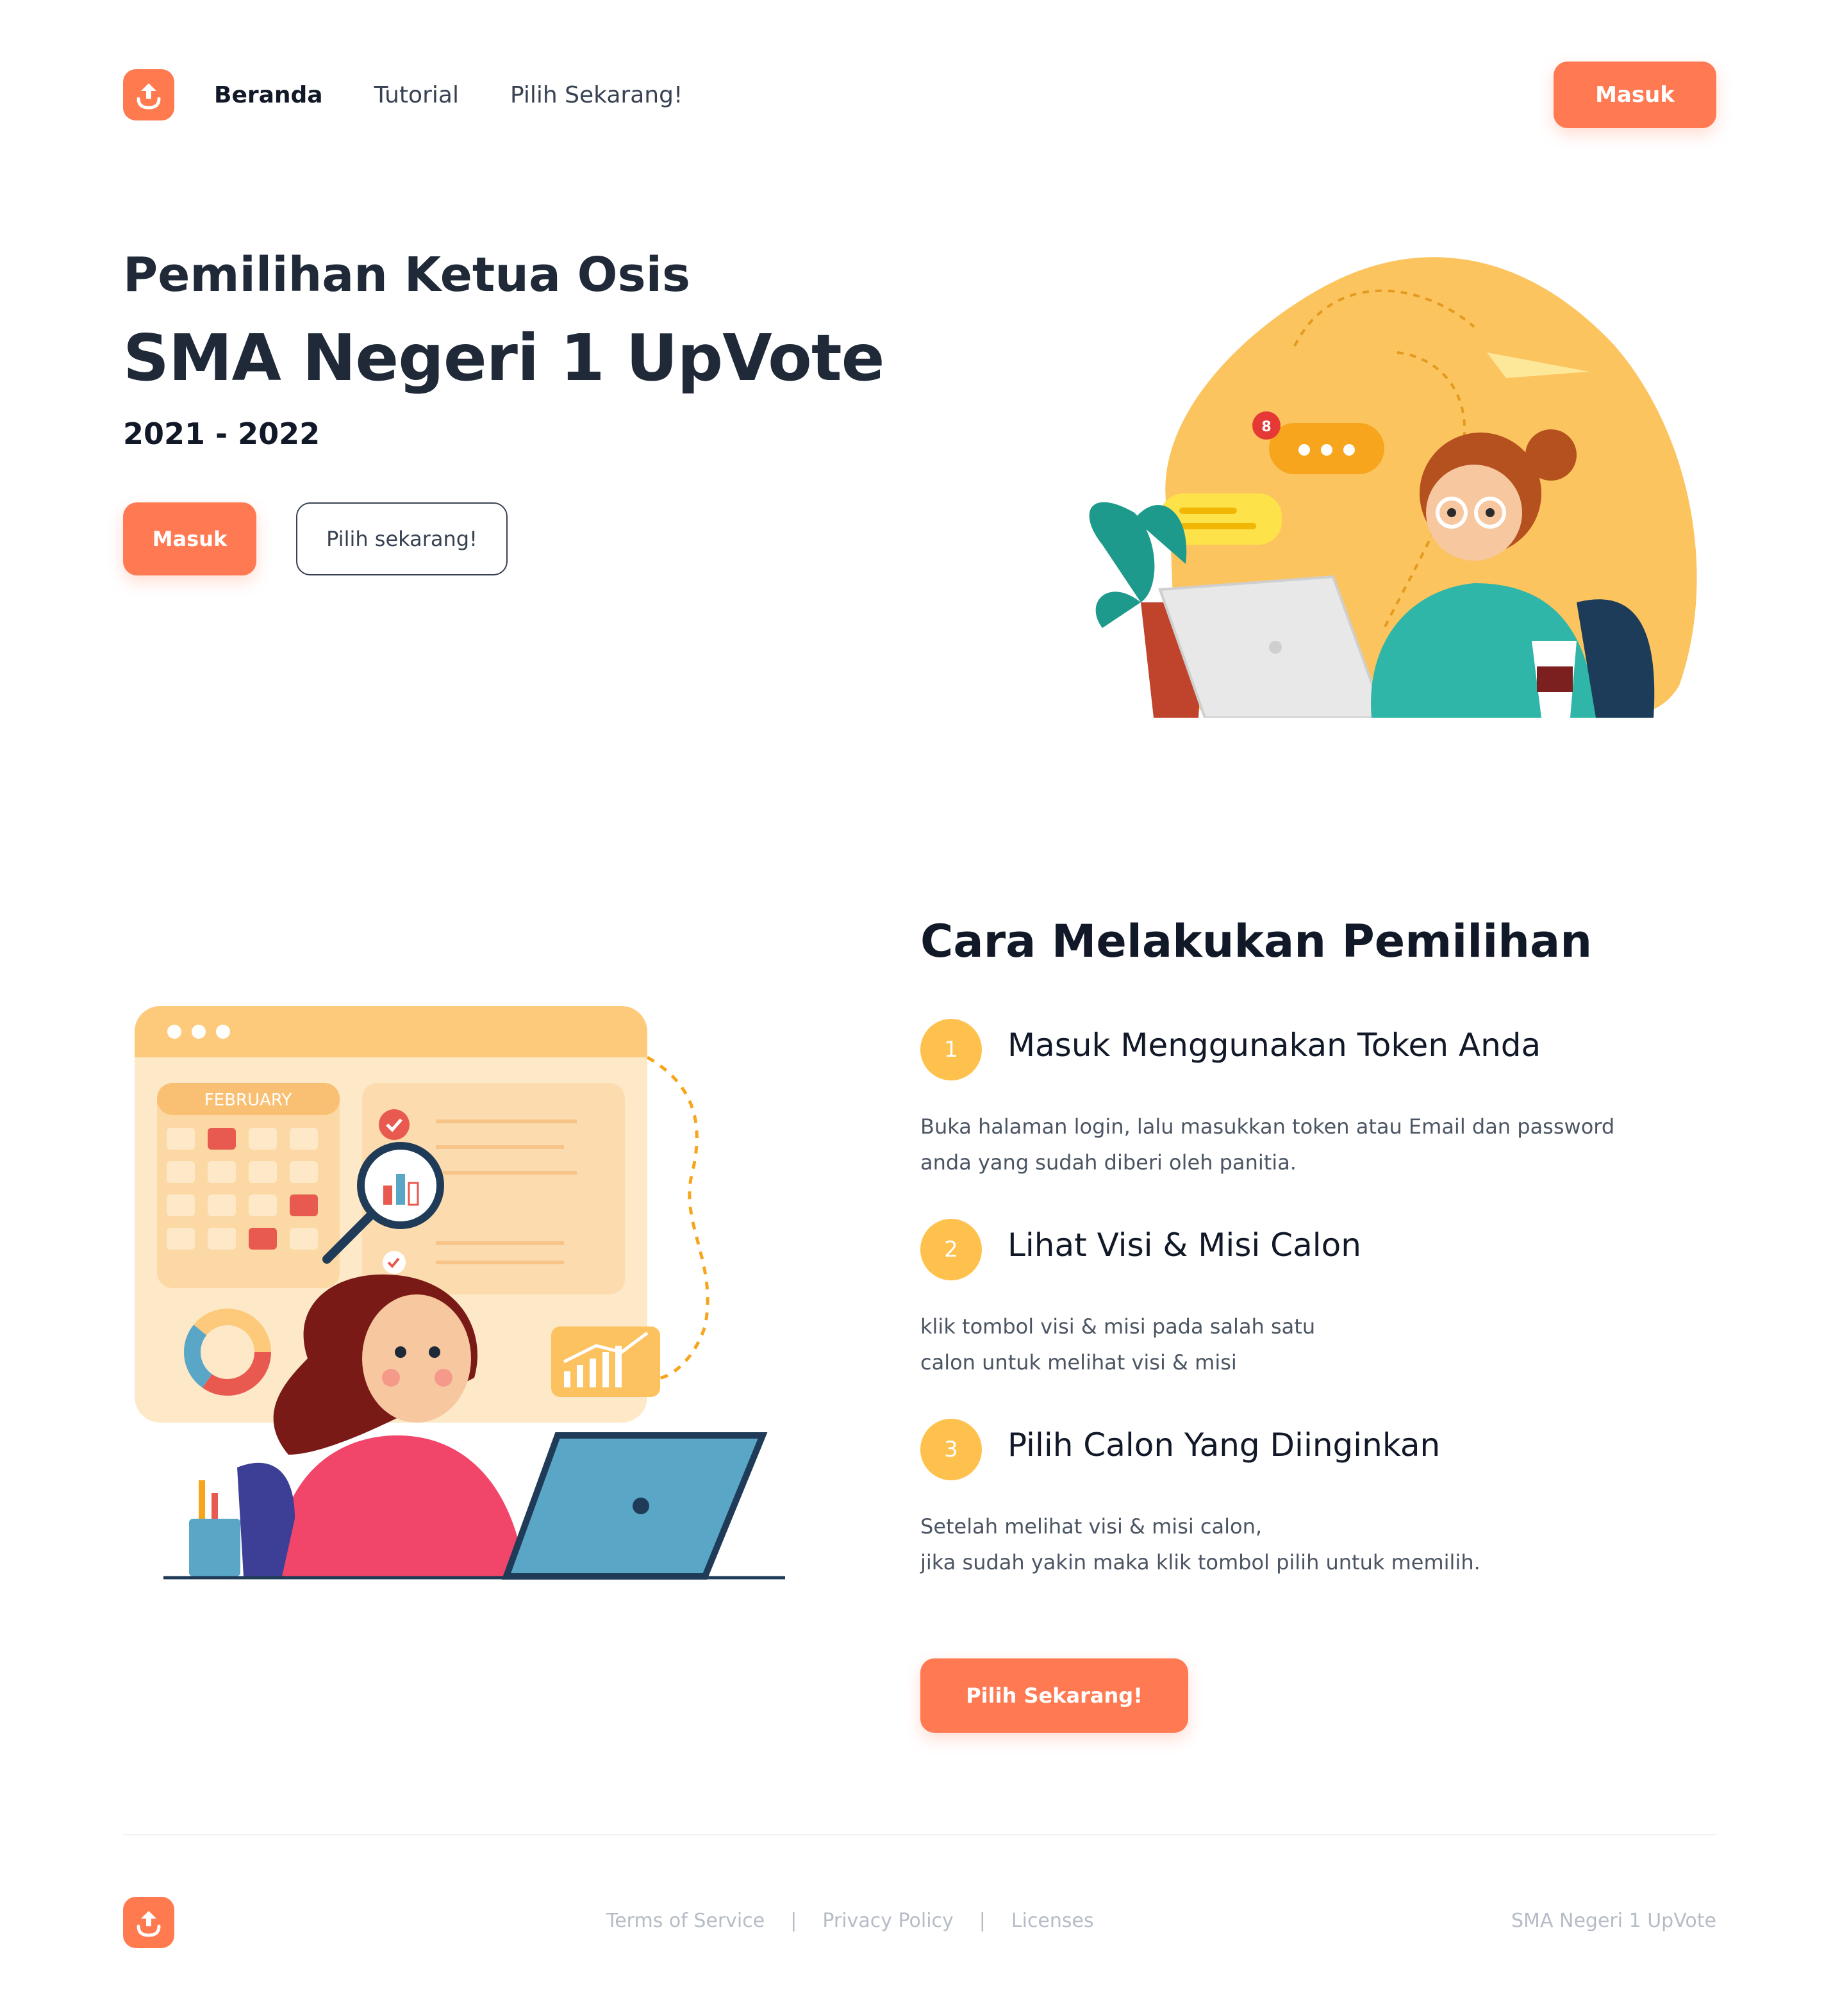 This screenshot has height=2016, width=1824. What do you see at coordinates (402, 538) in the screenshot?
I see `hero-vote-button: Pilih sekarang!` at bounding box center [402, 538].